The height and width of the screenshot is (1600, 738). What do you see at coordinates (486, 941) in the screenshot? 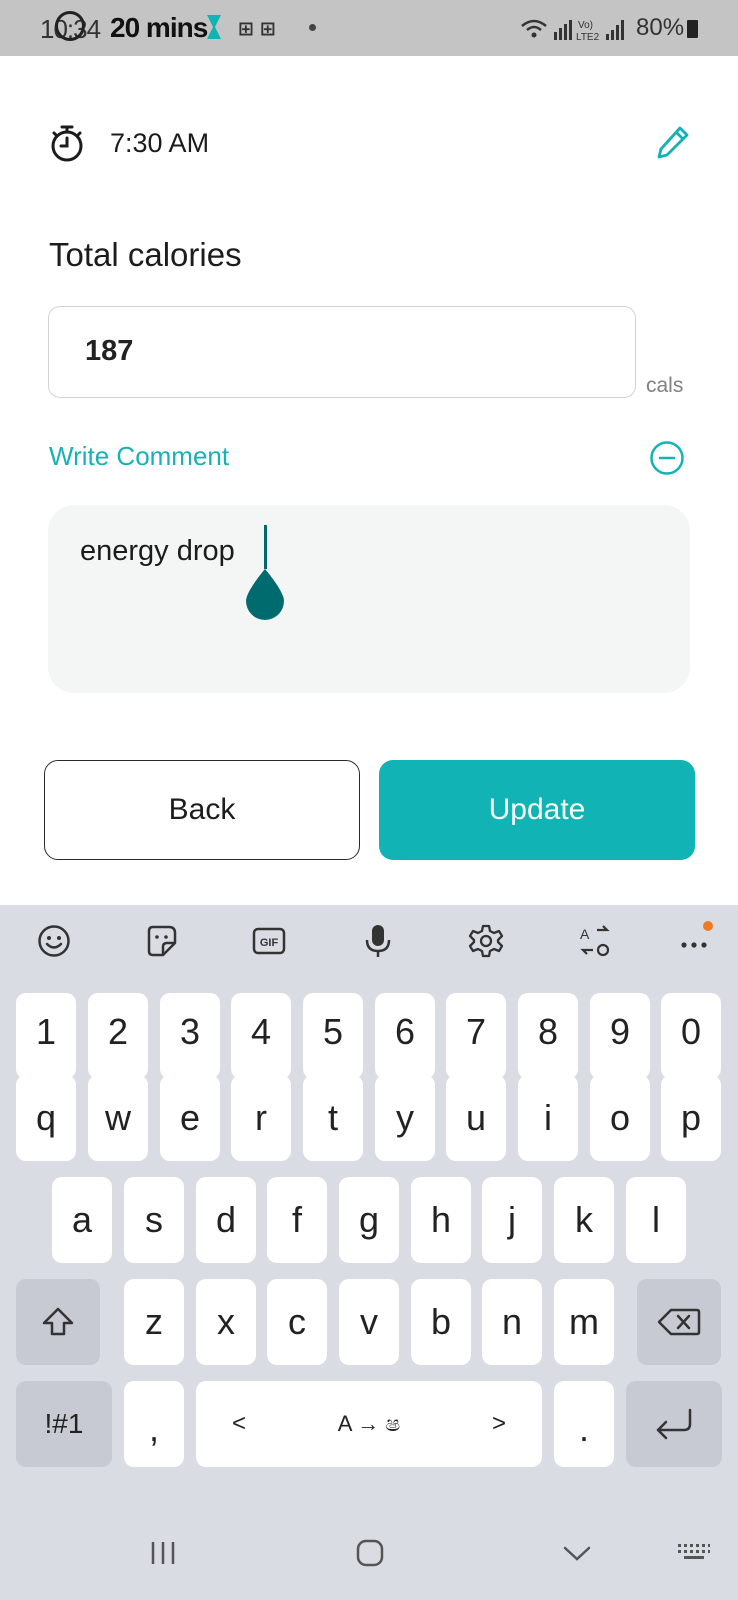
I see `settings-icon` at bounding box center [486, 941].